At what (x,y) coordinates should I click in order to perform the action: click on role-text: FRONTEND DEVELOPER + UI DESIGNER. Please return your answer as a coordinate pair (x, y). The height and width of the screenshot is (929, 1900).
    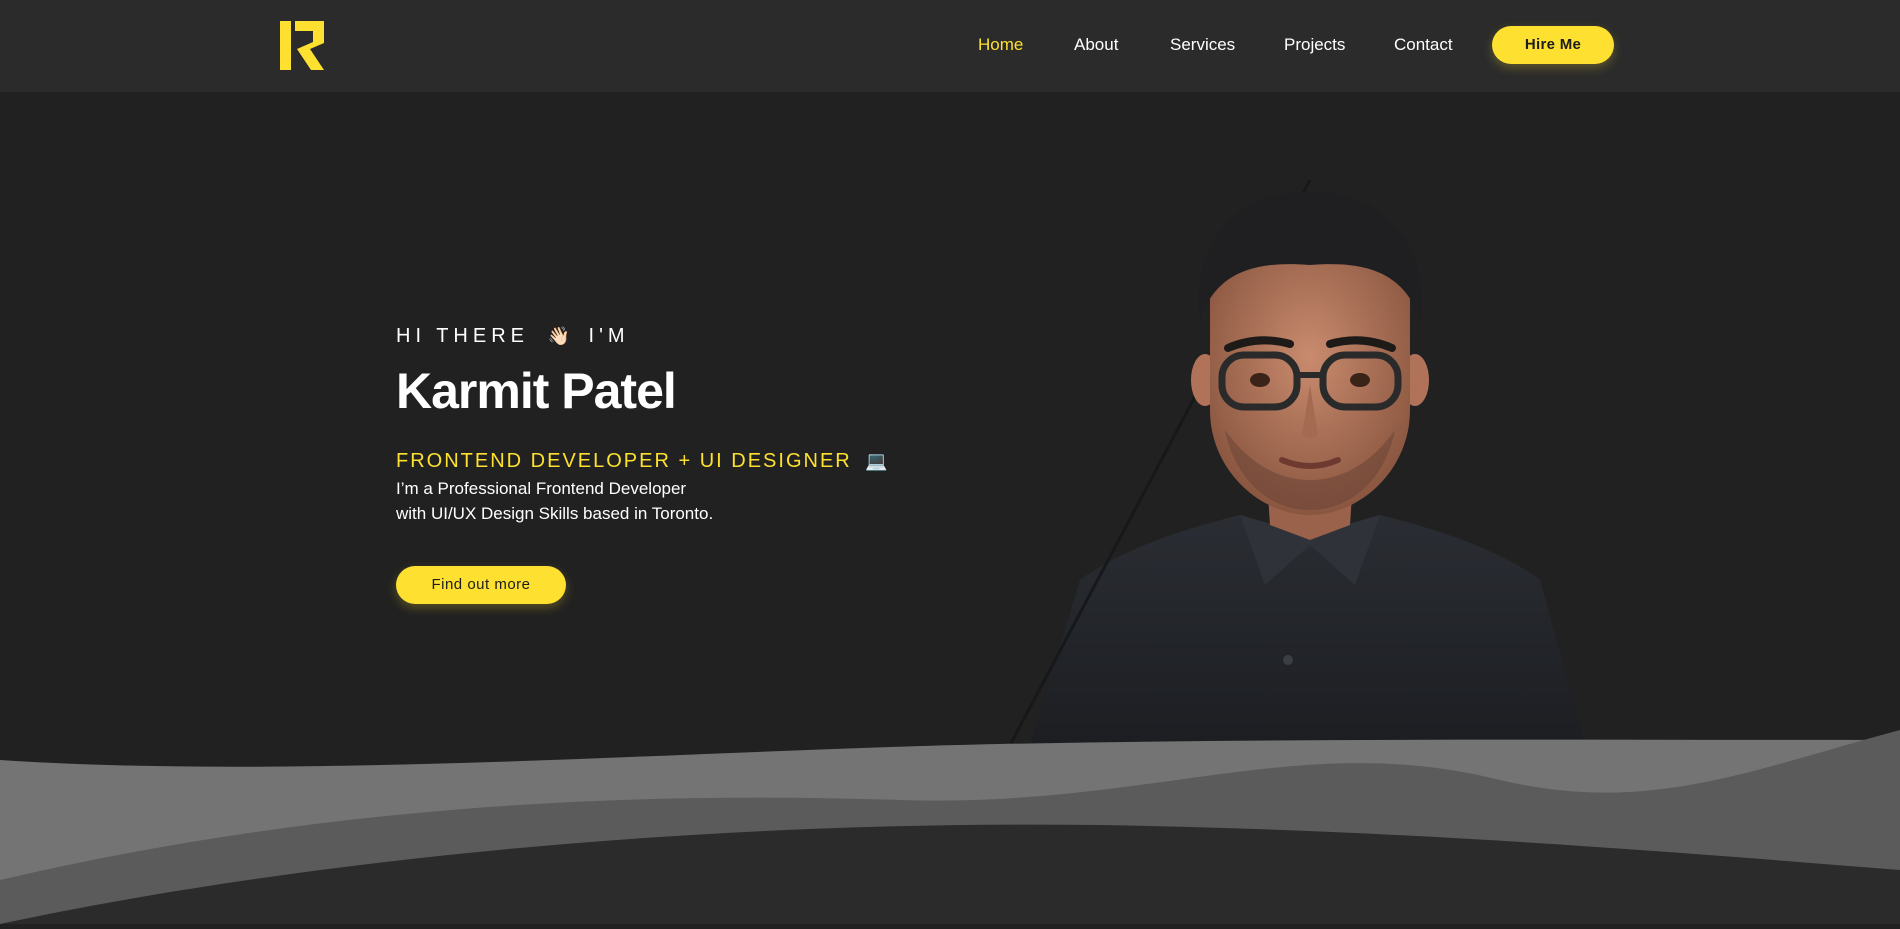
    Looking at the image, I should click on (624, 461).